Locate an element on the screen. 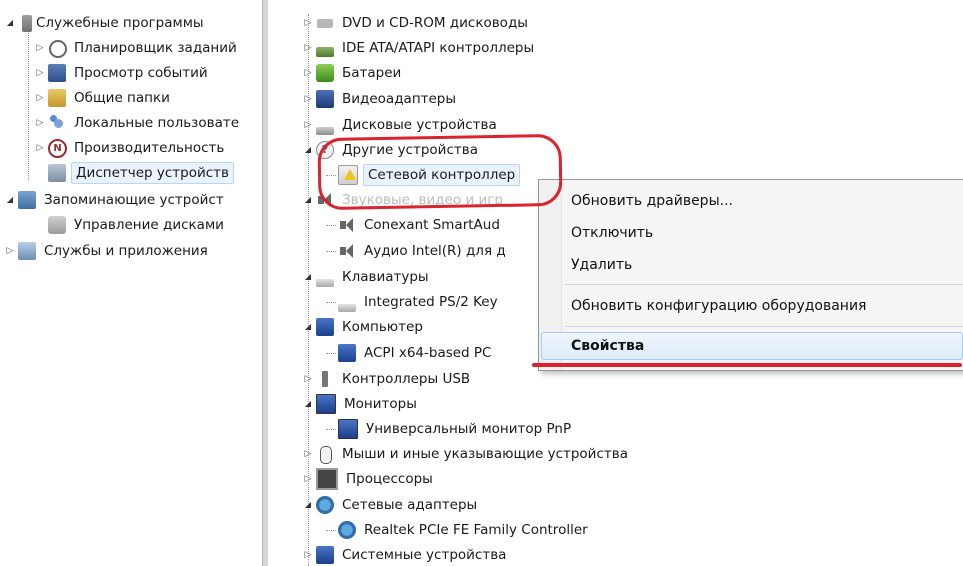  system-devices-icon is located at coordinates (325, 555).